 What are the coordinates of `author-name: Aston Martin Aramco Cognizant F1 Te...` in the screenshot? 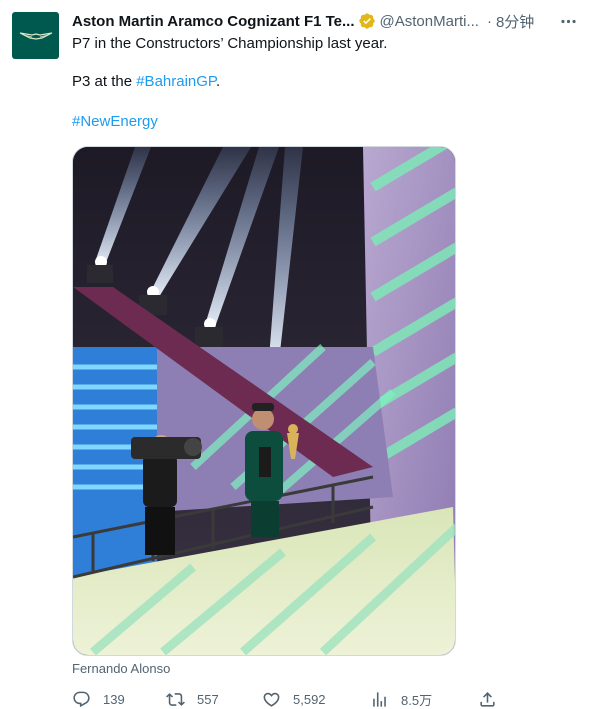 It's located at (213, 21).